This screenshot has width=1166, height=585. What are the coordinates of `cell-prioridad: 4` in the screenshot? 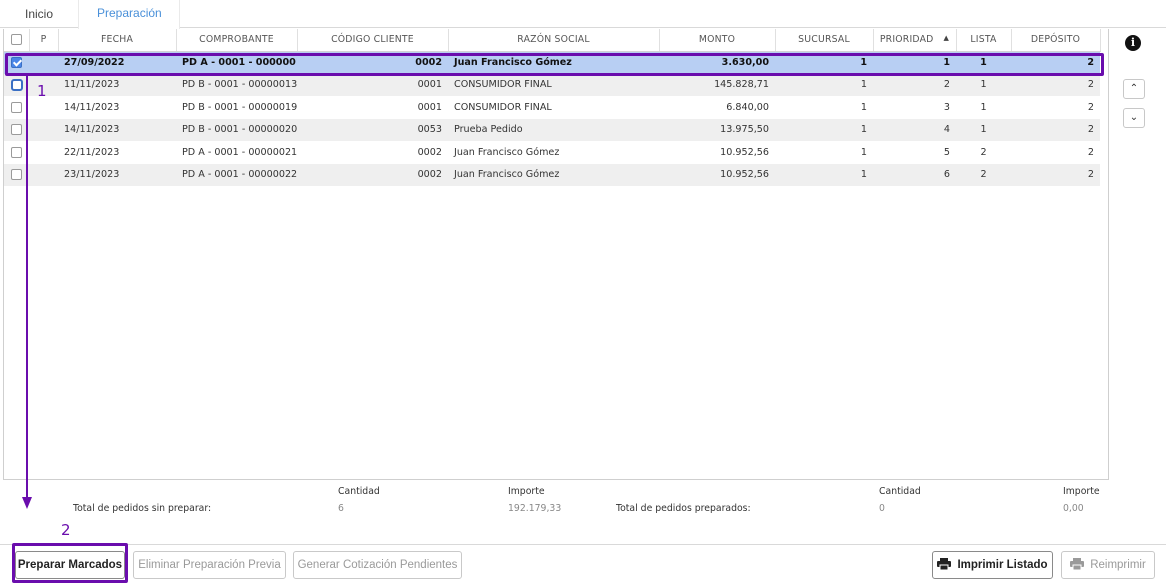 It's located at (914, 129).